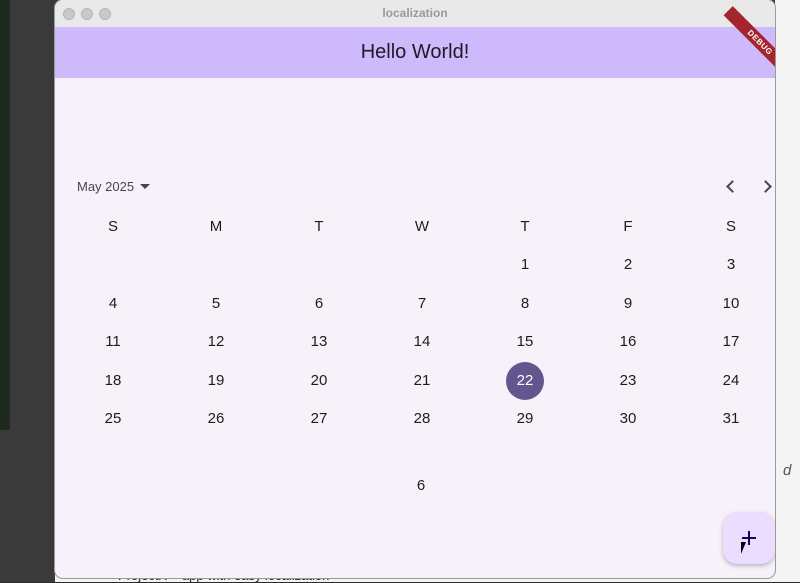 This screenshot has width=800, height=583. I want to click on day-cell: 31, so click(731, 419).